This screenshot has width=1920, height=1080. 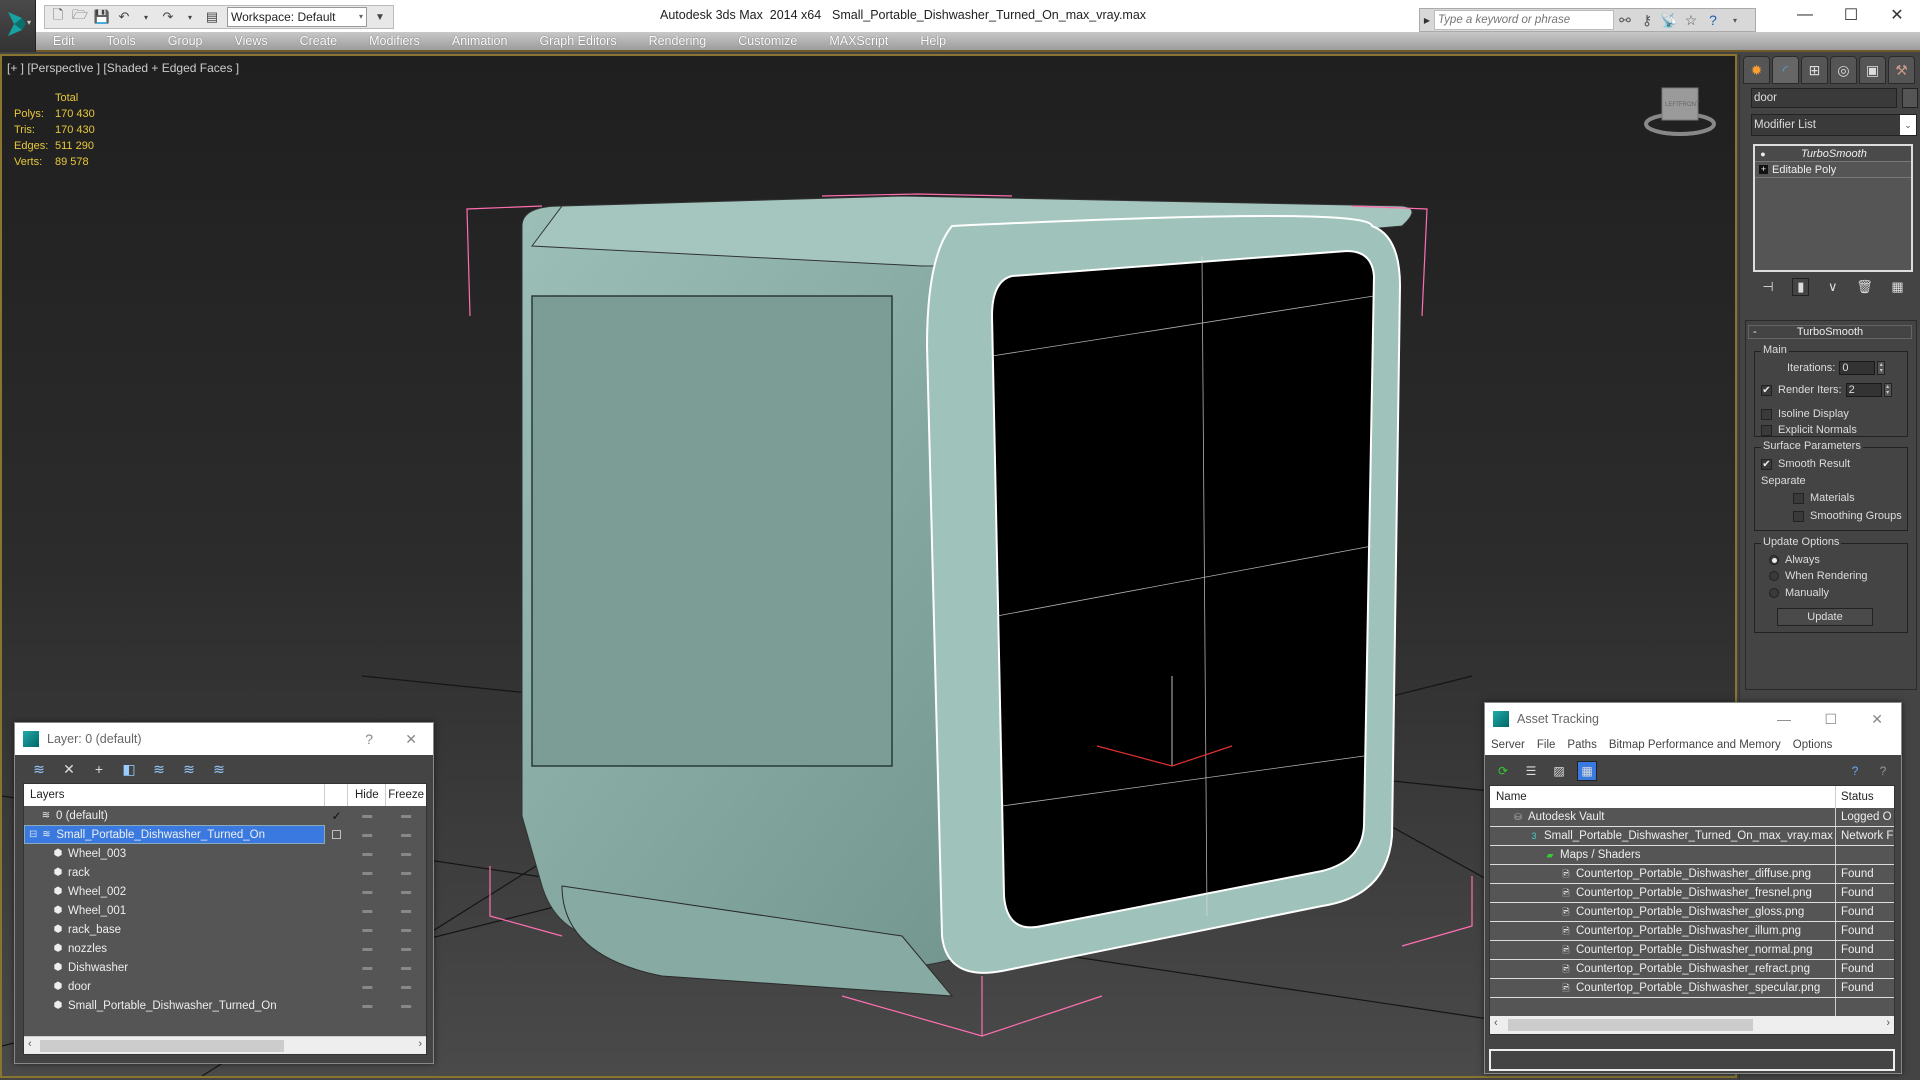 What do you see at coordinates (1830, 332) in the screenshot?
I see `rollout-header: - TurboSmooth` at bounding box center [1830, 332].